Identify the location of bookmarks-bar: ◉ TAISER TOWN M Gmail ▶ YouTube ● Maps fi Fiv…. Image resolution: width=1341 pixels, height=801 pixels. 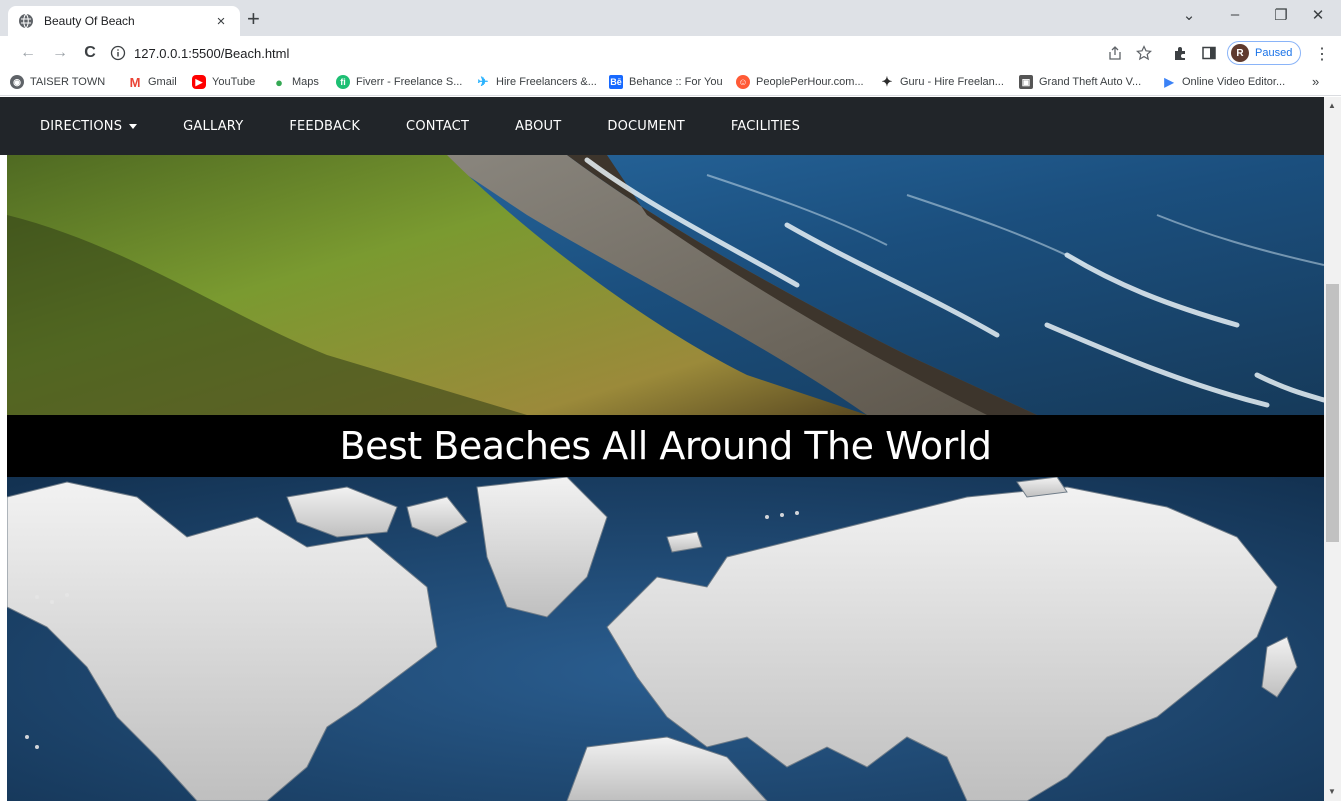
(670, 83).